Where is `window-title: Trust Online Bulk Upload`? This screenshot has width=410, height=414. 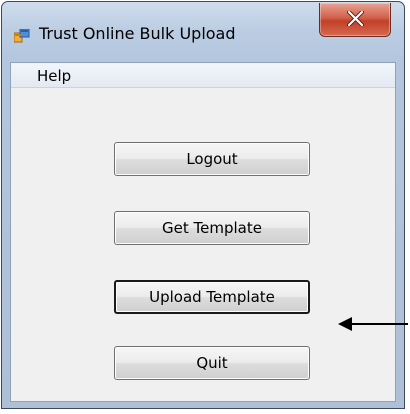 window-title: Trust Online Bulk Upload is located at coordinates (137, 33).